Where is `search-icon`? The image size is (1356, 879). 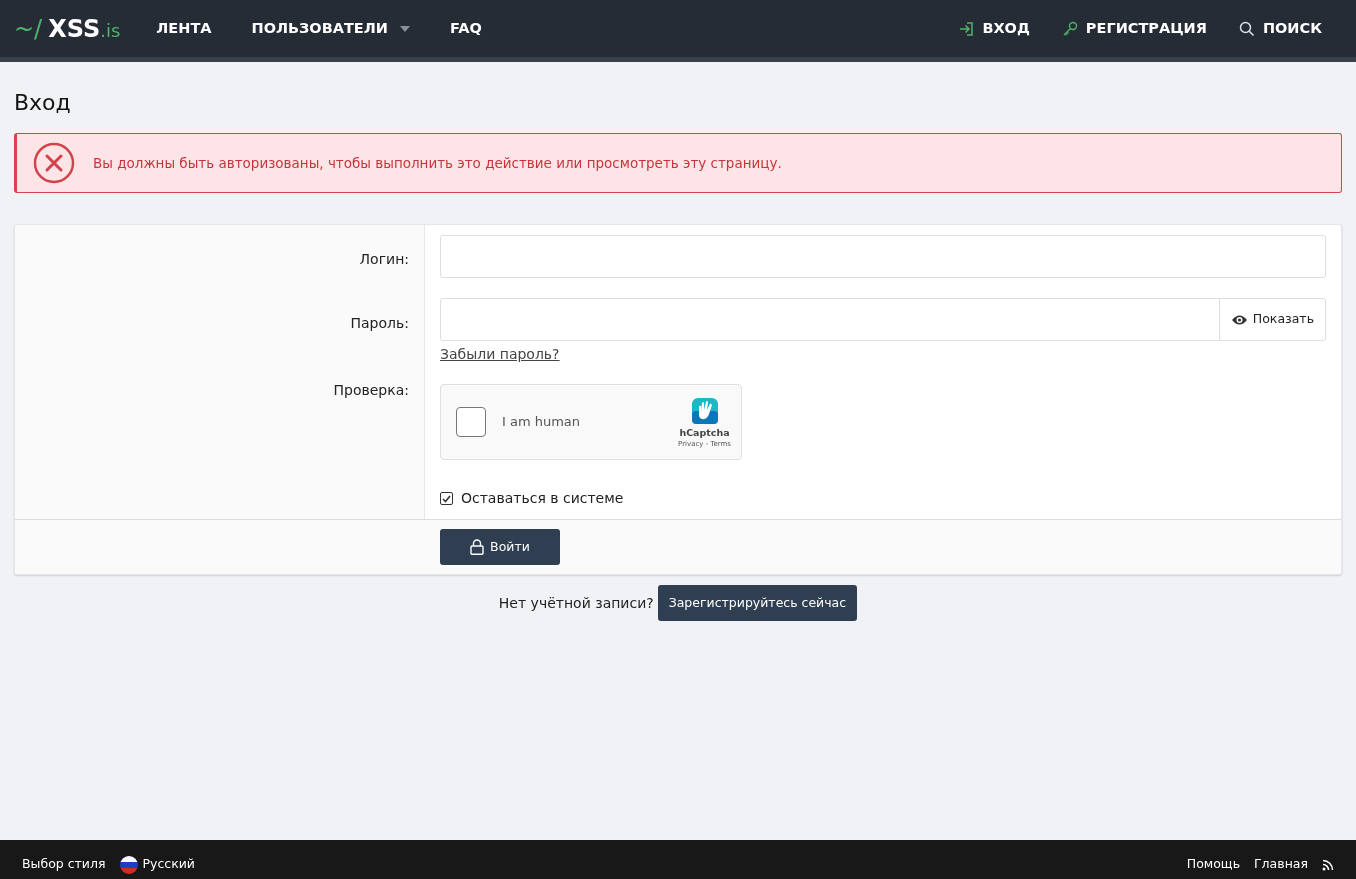 search-icon is located at coordinates (1246, 28).